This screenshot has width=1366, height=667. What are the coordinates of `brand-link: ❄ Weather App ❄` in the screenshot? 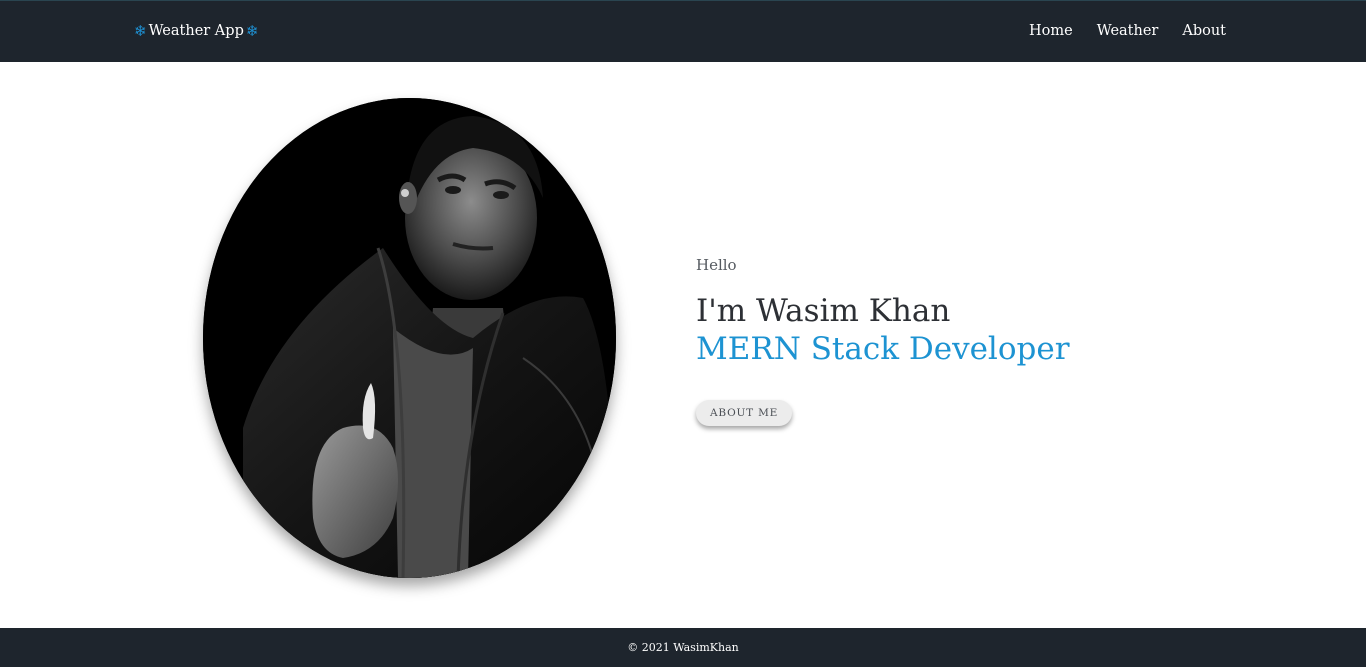 It's located at (196, 31).